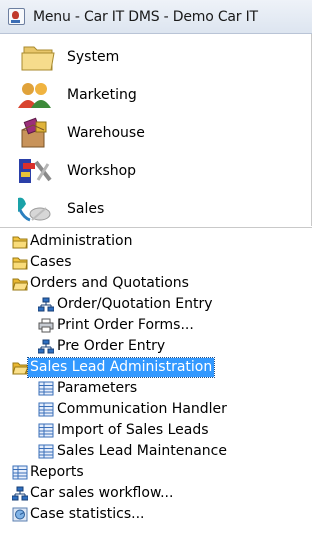 This screenshot has height=556, width=320. I want to click on statistics-icon, so click(20, 514).